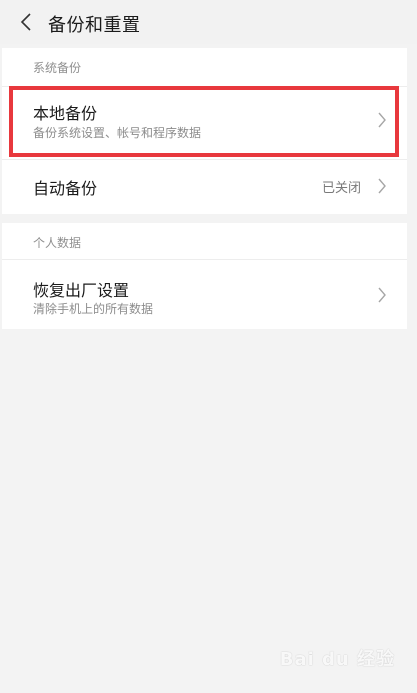 This screenshot has width=417, height=693. Describe the element at coordinates (204, 123) in the screenshot. I see `local-backup-row: 本地备份 备份系统设置、帐号和程序数据` at that location.